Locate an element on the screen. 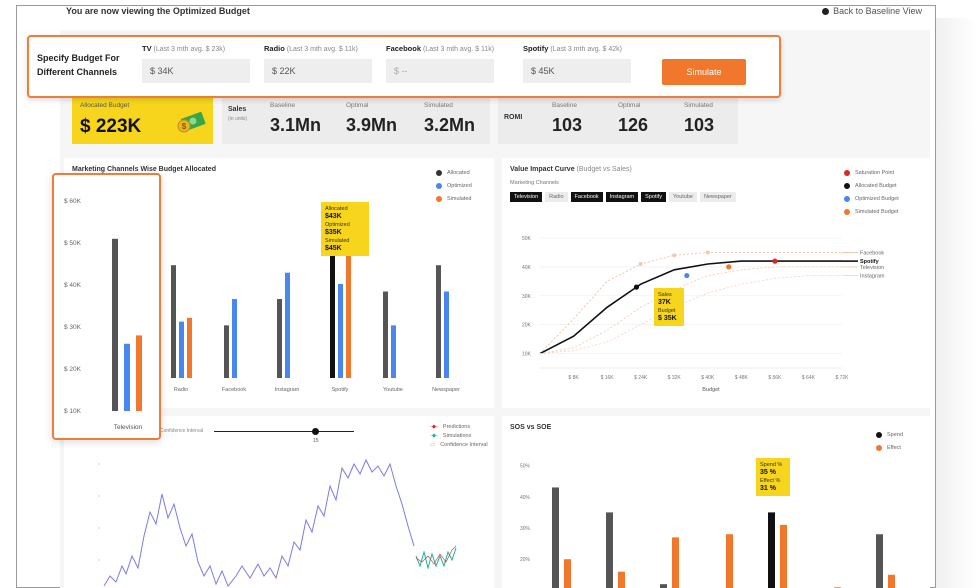 This screenshot has height=588, width=976. x-tick-label: $ 16K is located at coordinates (608, 378).